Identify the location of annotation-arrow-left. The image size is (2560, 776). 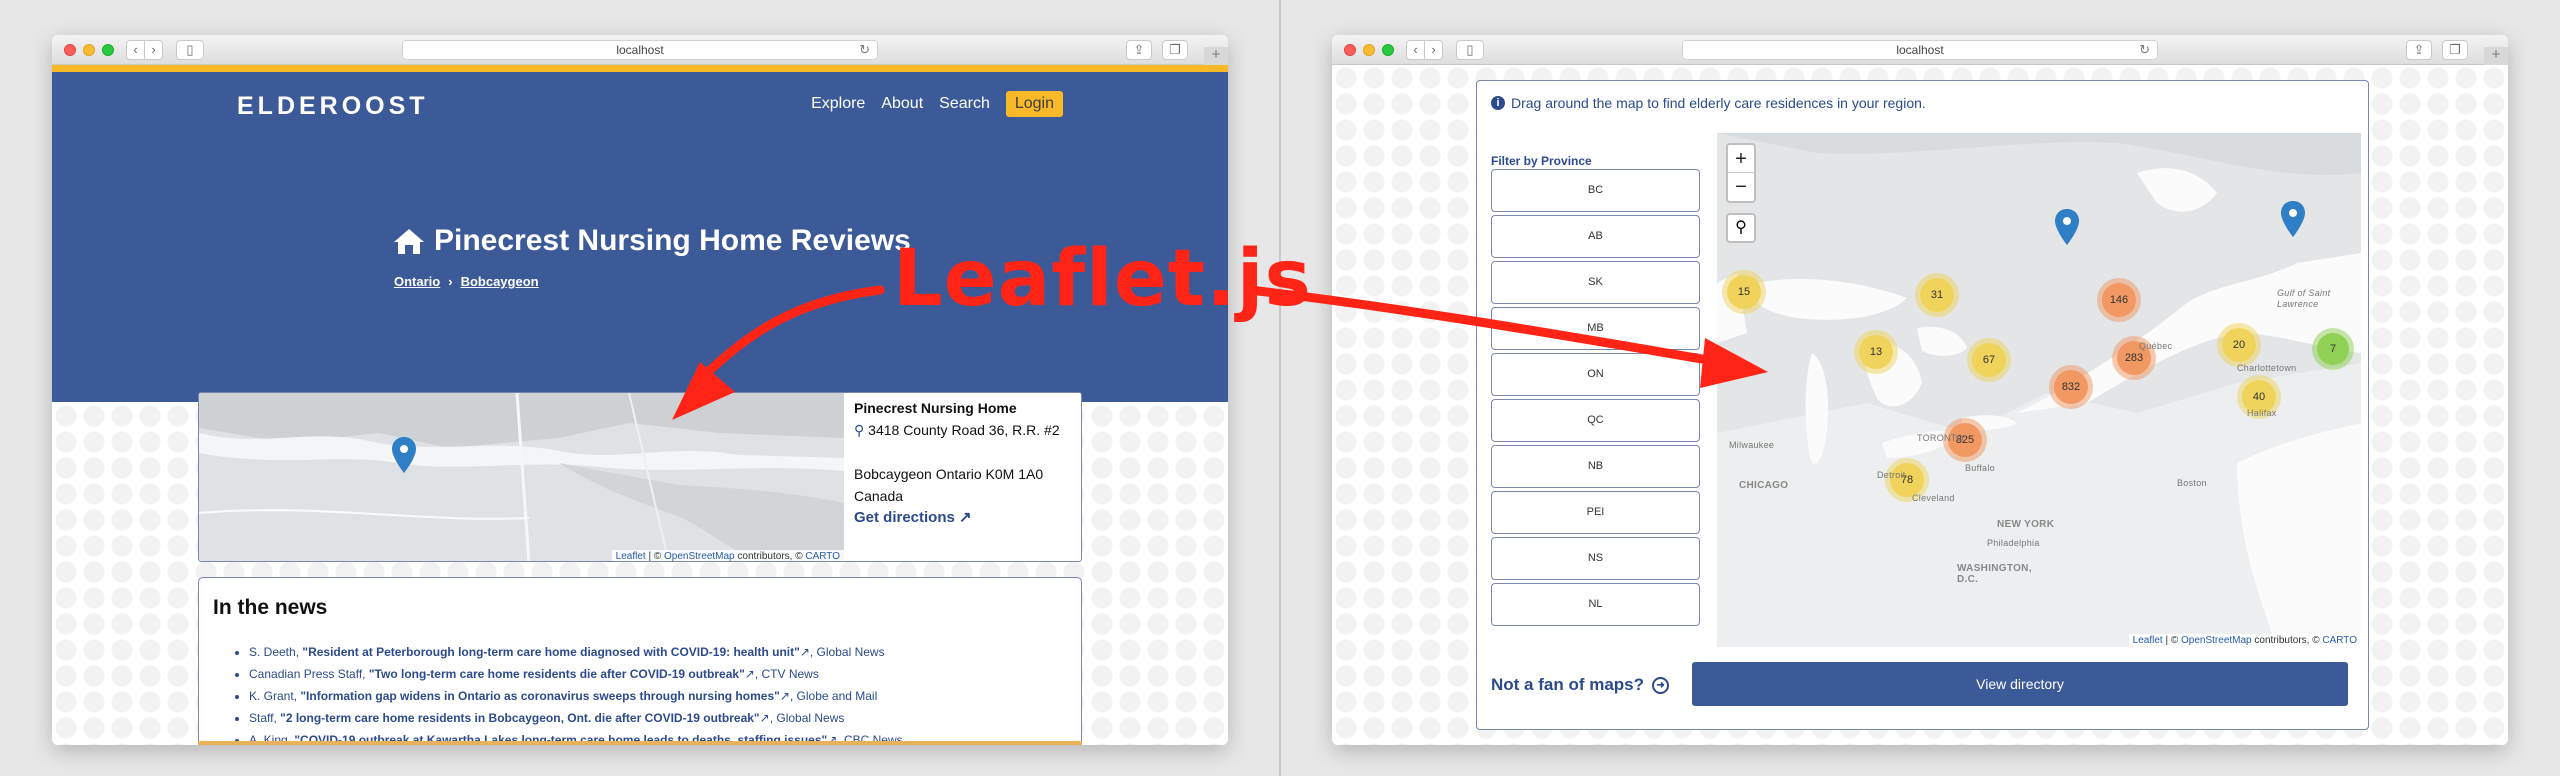
(790, 335).